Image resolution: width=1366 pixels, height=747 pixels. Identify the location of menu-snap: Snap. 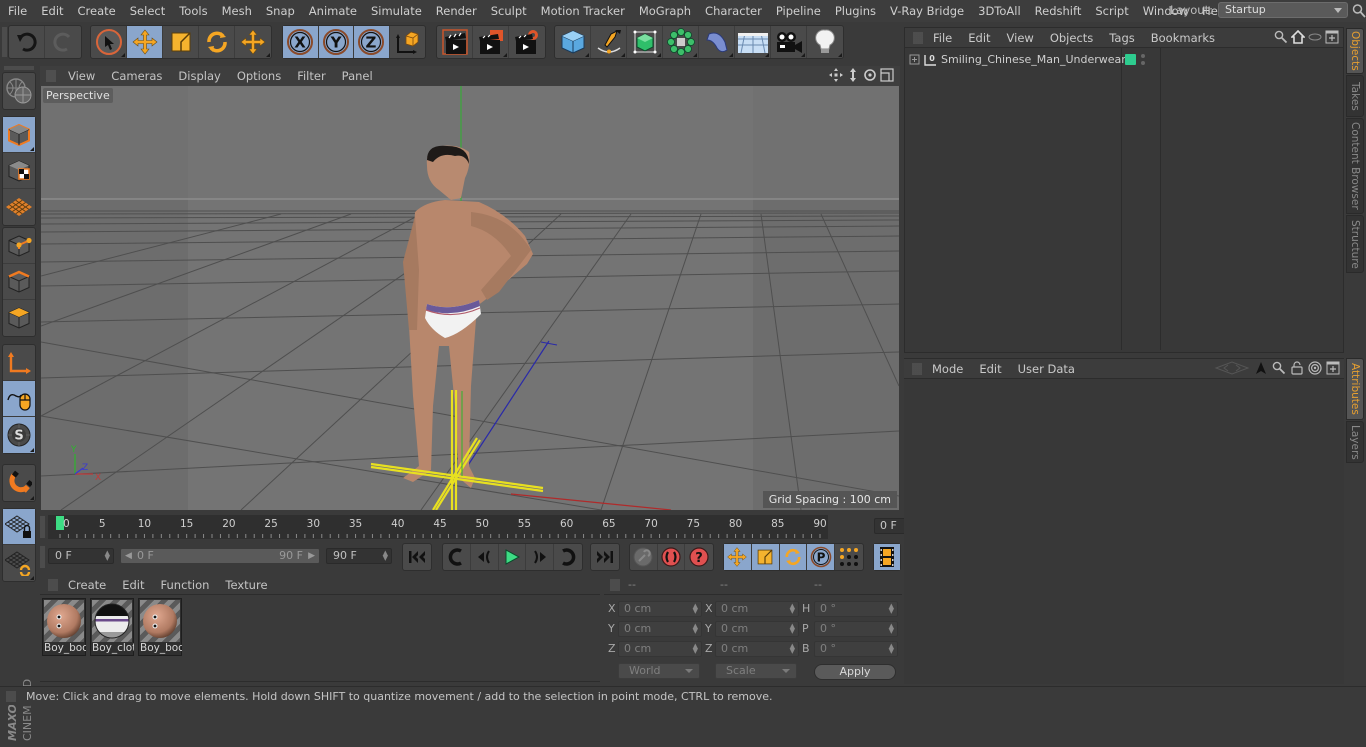
(280, 11).